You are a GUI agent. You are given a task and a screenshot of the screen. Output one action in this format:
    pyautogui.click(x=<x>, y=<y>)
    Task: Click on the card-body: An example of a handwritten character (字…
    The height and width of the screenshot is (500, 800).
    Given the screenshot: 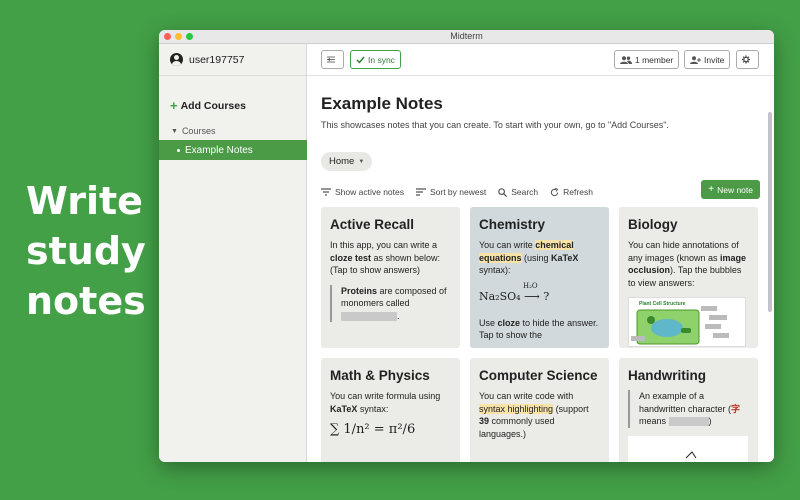 What is the action you would take?
    pyautogui.click(x=688, y=409)
    